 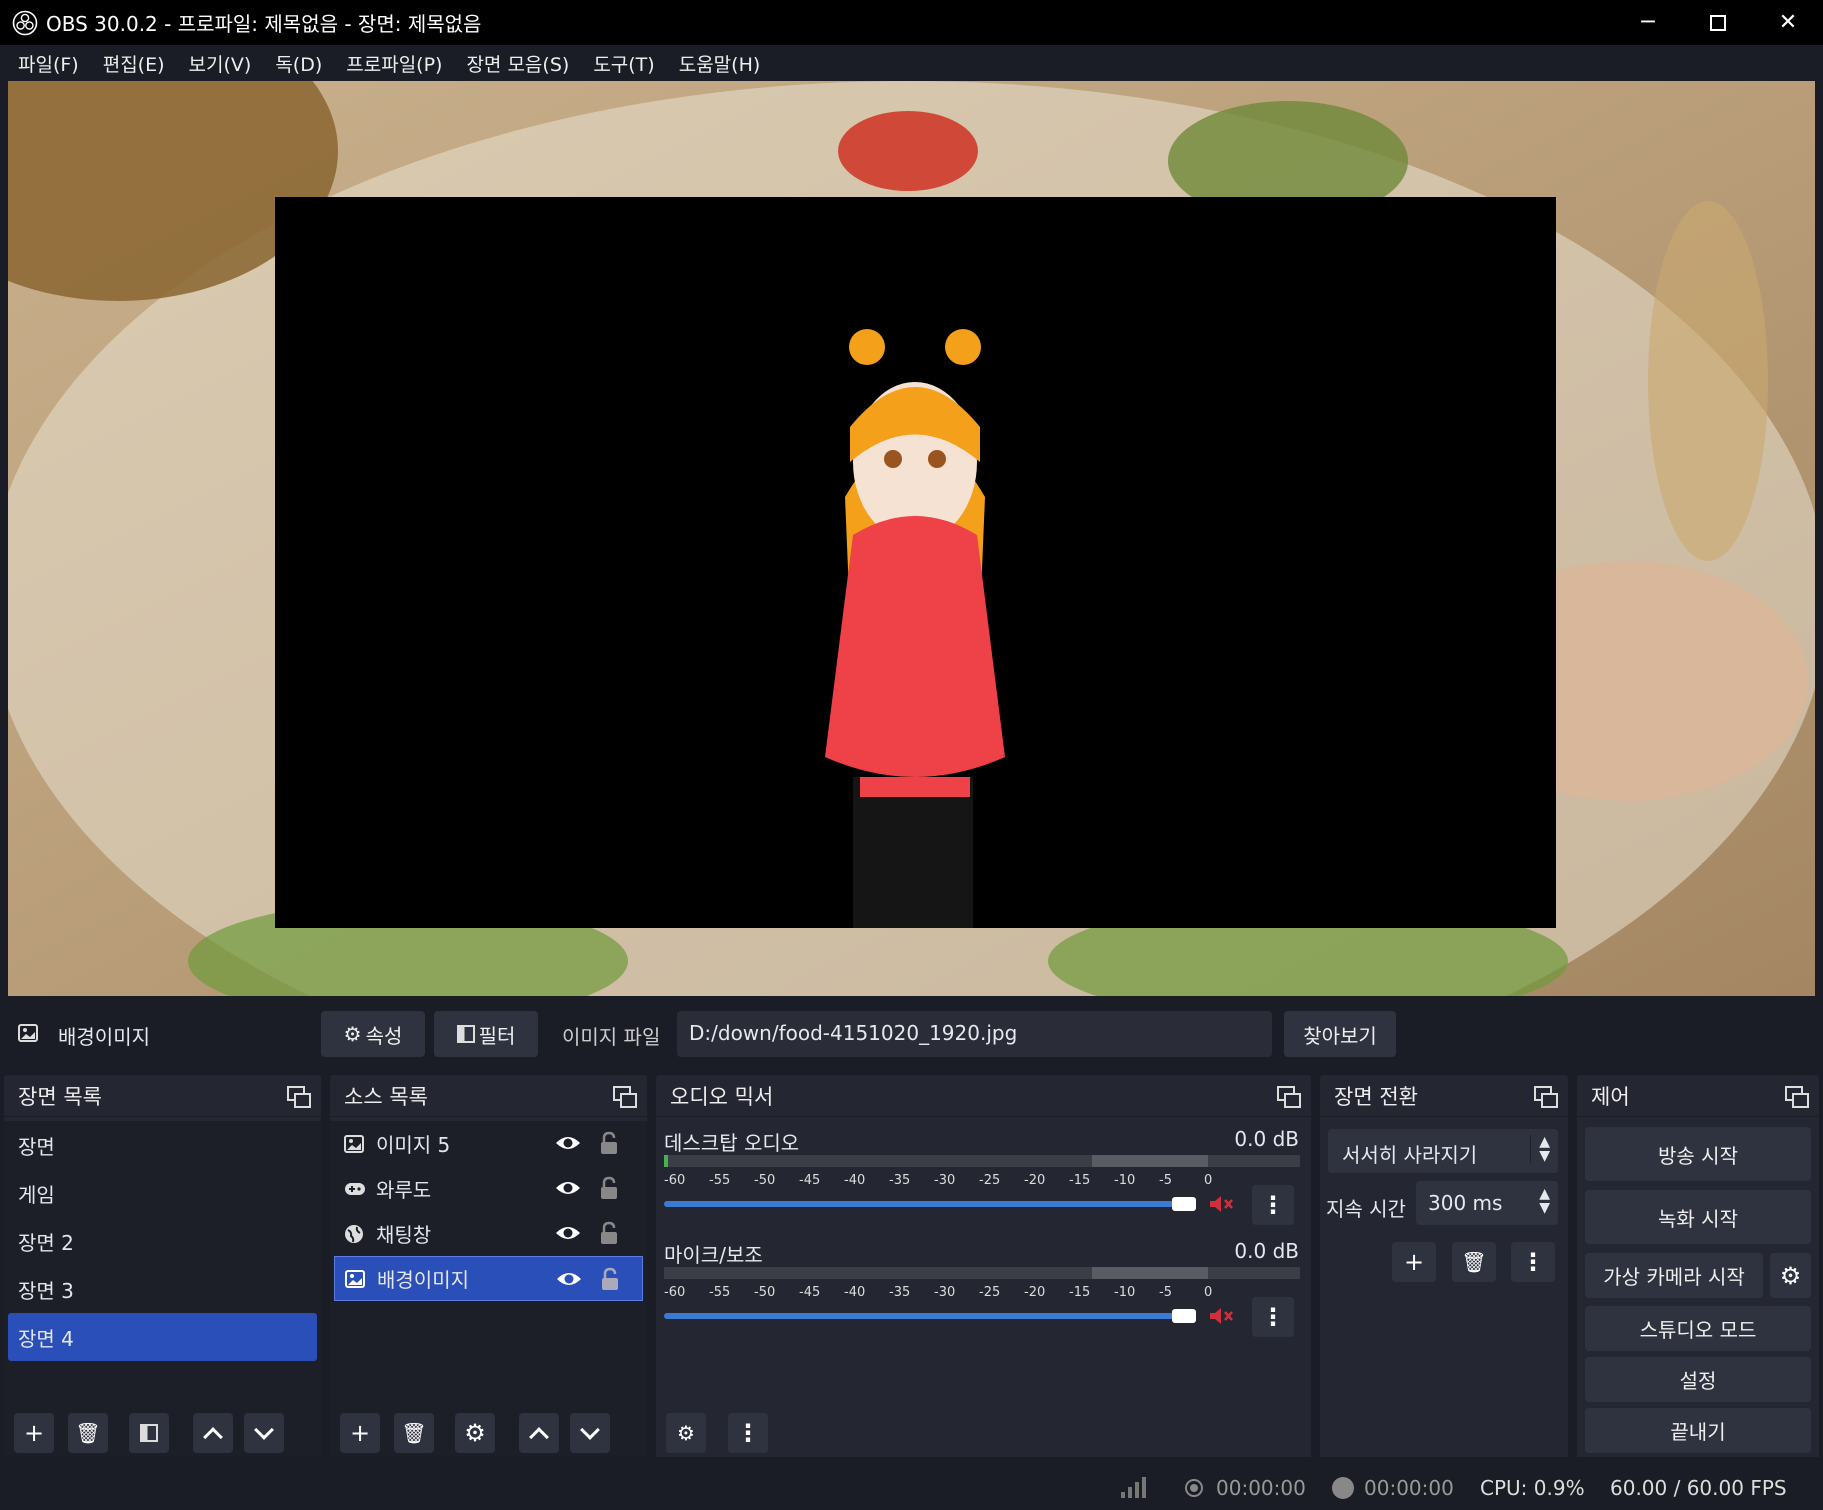 I want to click on image-file-path-field: D:/down/food-4151020_1920.jpg, so click(x=974, y=1034).